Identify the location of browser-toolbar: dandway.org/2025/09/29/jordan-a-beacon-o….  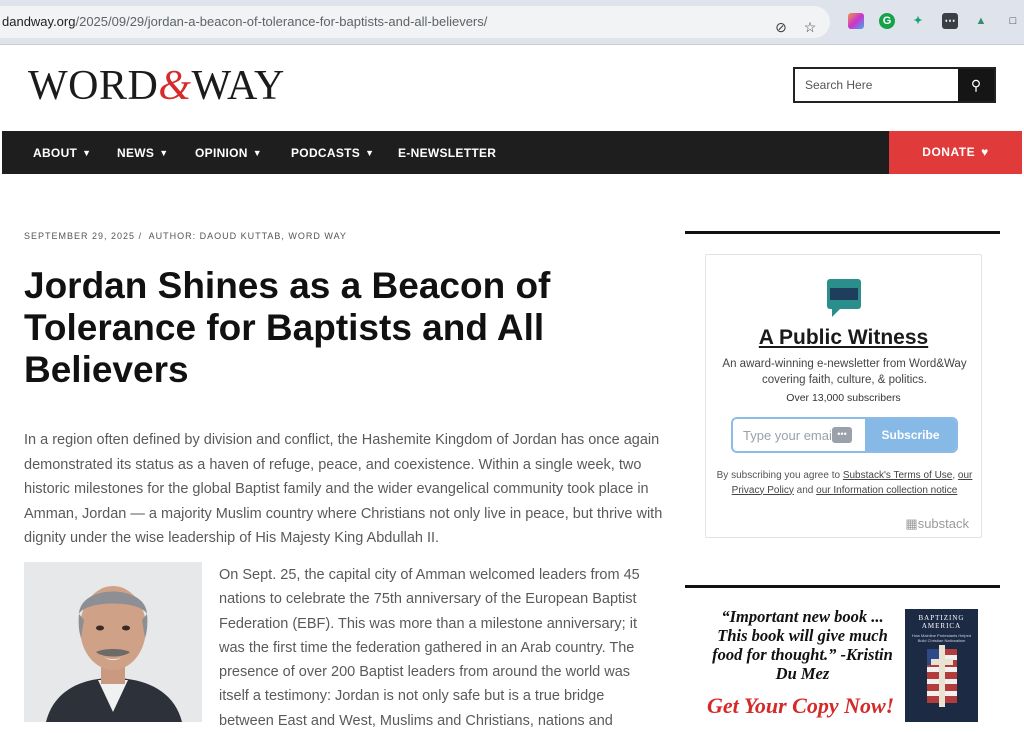
(512, 22).